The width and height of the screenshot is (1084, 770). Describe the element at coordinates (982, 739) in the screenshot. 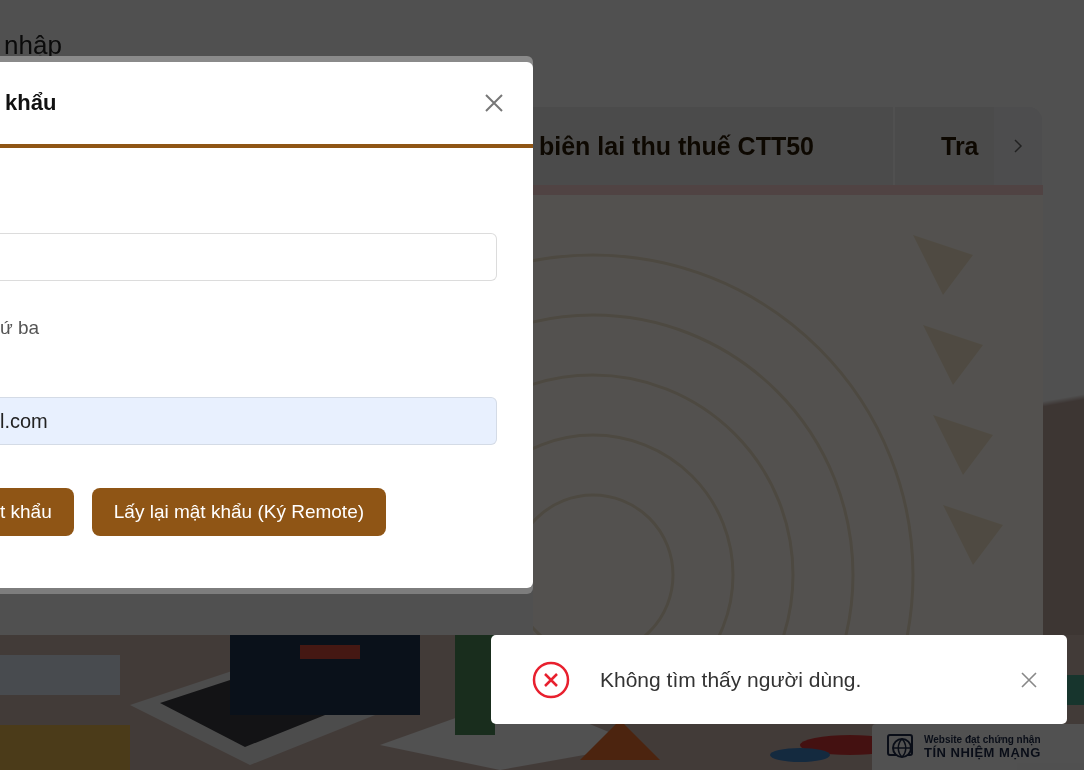

I see `badge-caption: Website đạt chứng nhận` at that location.